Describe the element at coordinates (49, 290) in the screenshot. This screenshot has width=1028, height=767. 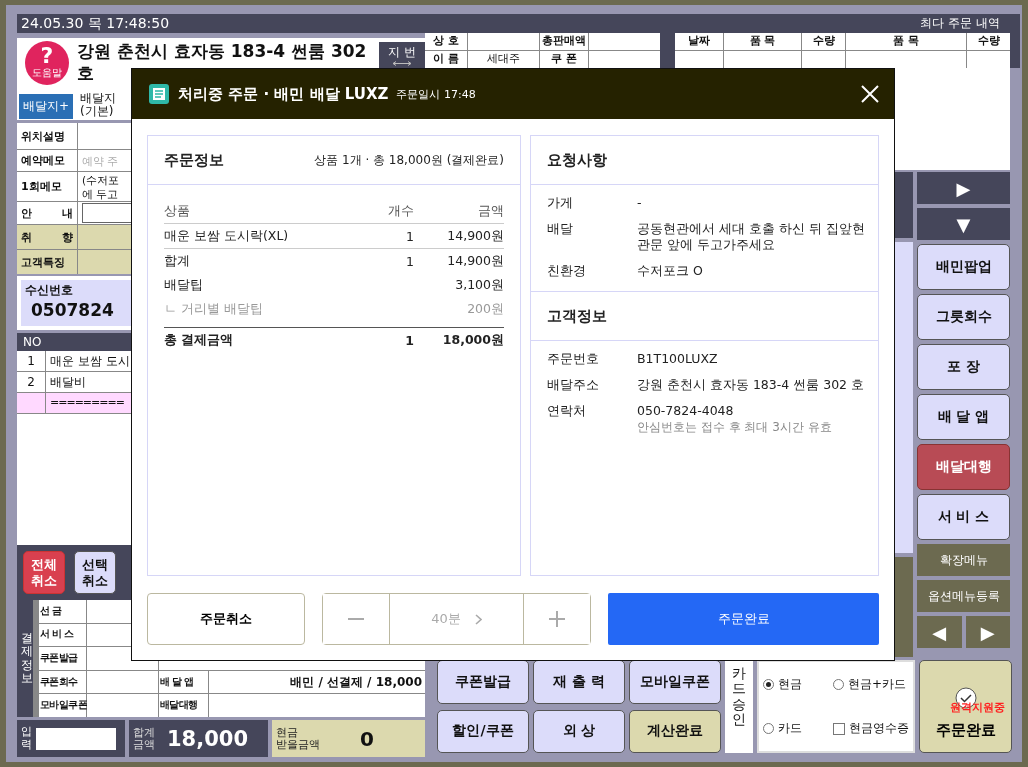
I see `caller-label: 수신번호` at that location.